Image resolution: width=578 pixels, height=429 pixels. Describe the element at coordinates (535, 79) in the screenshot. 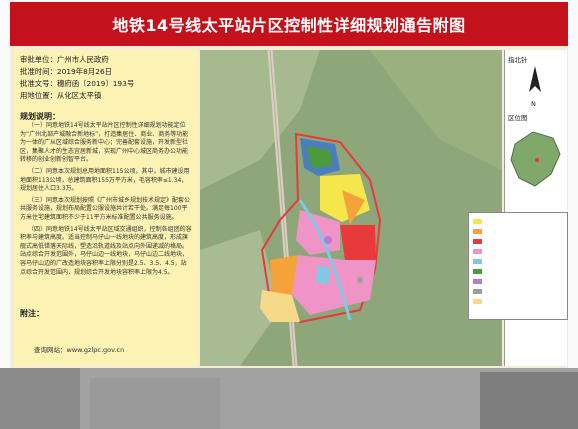

I see `compass-icon` at that location.